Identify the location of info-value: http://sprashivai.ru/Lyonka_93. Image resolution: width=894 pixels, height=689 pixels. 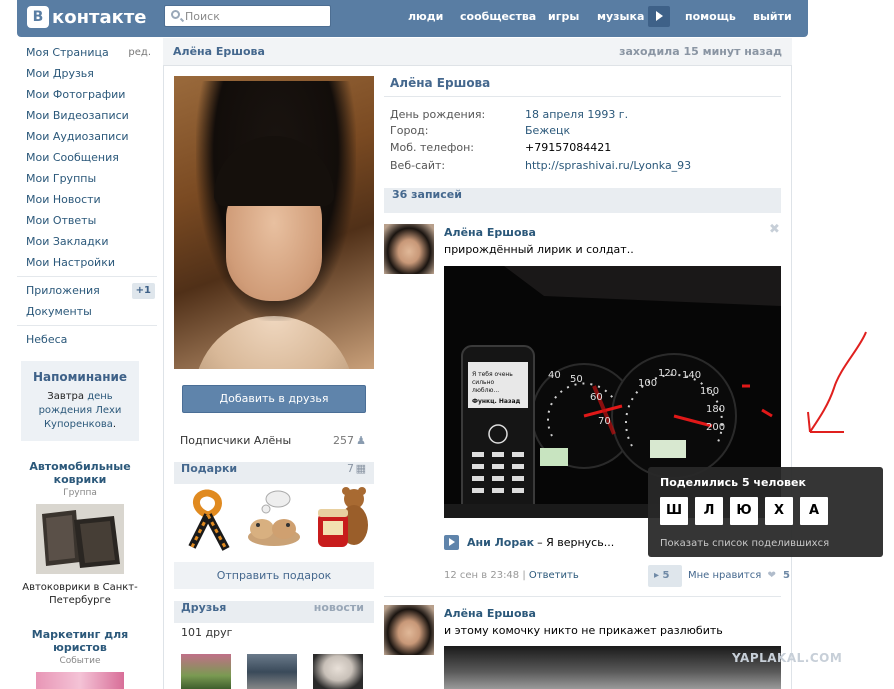
(608, 166).